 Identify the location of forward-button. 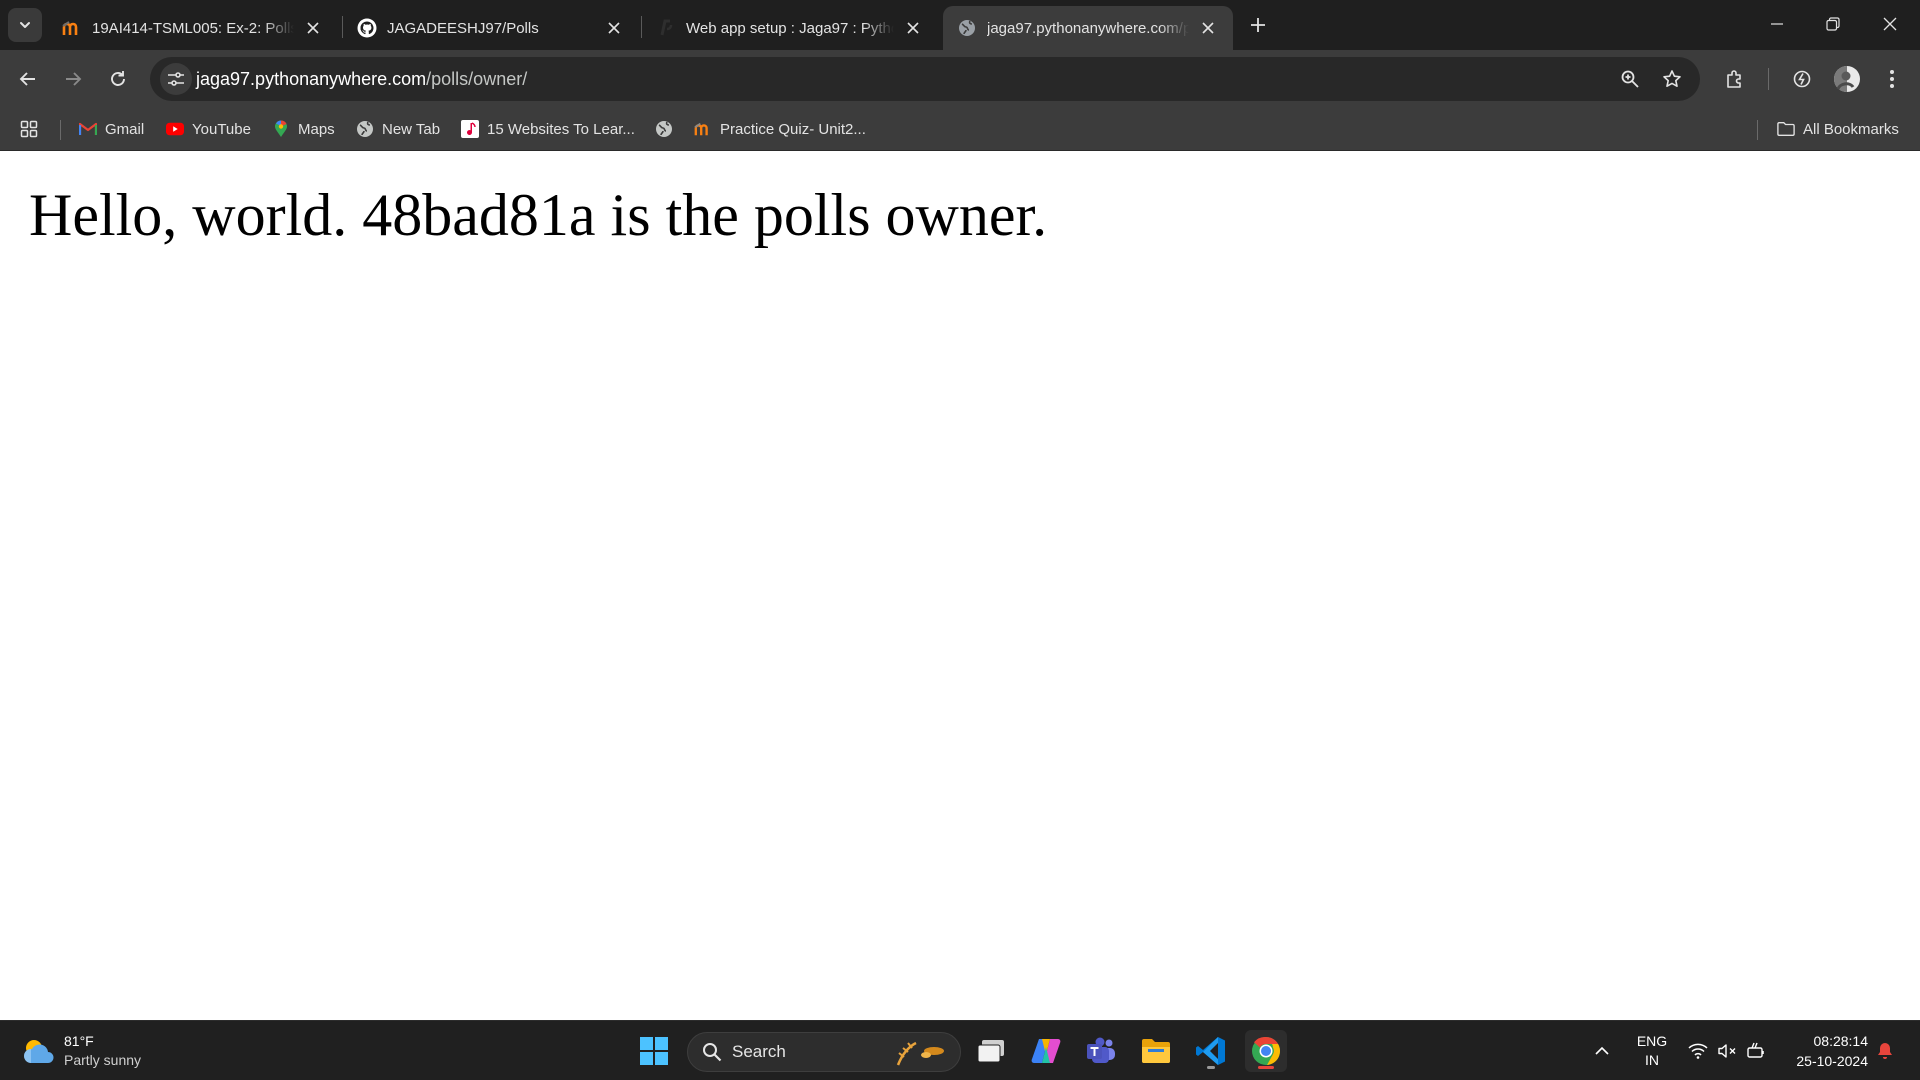
(73, 79).